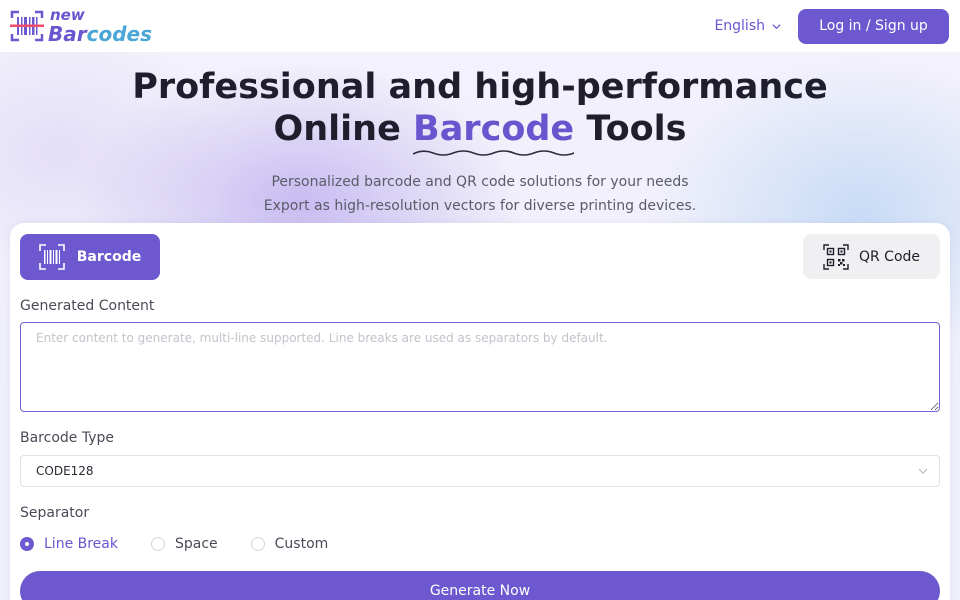 Image resolution: width=960 pixels, height=600 pixels. What do you see at coordinates (873, 26) in the screenshot?
I see `login-signup-button: Log in / Sign up` at bounding box center [873, 26].